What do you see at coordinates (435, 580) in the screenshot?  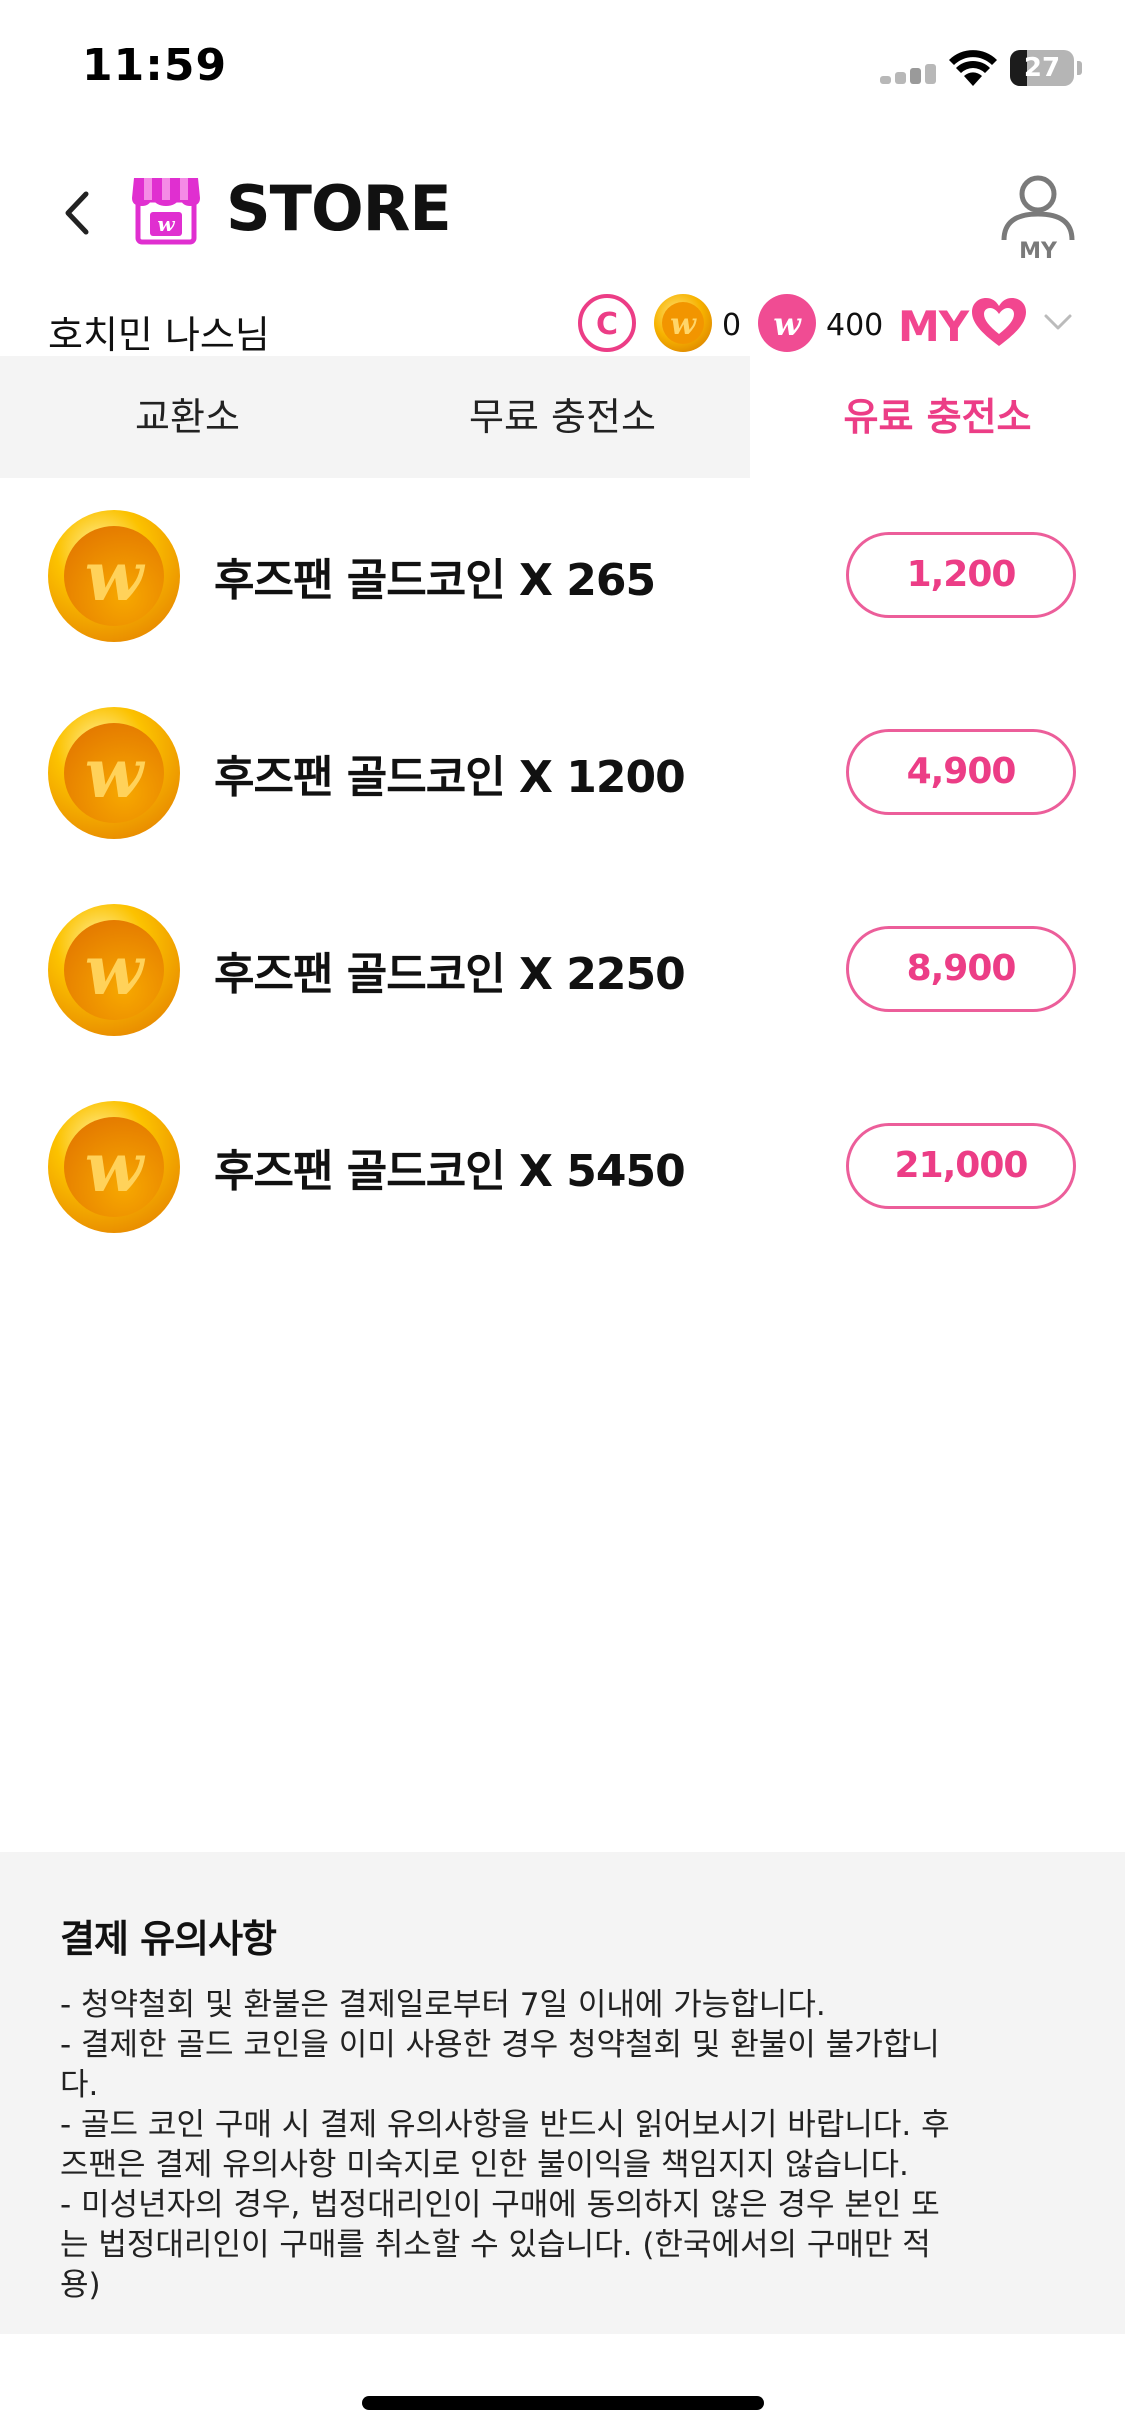 I see `product-name: 후즈팬 골드코인 X 265` at bounding box center [435, 580].